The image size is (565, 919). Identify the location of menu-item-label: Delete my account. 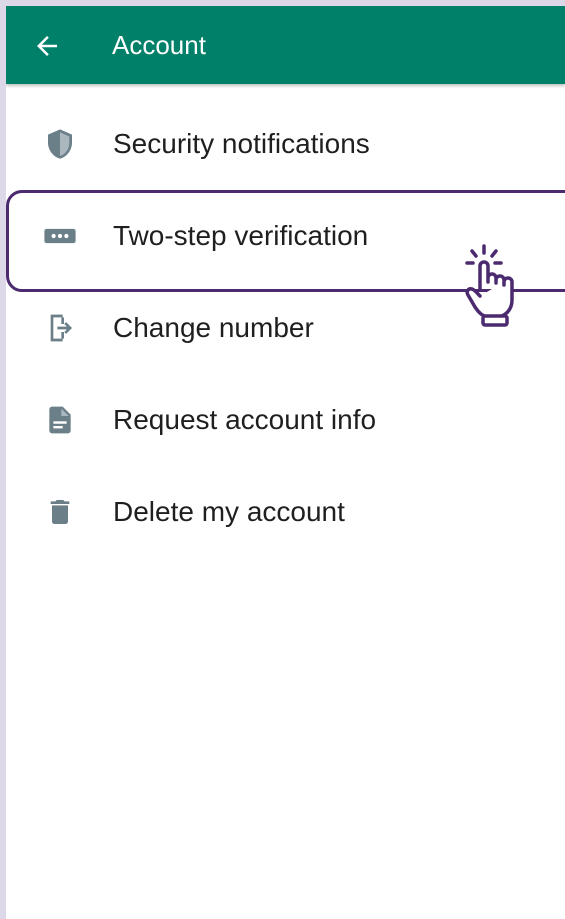
(229, 511).